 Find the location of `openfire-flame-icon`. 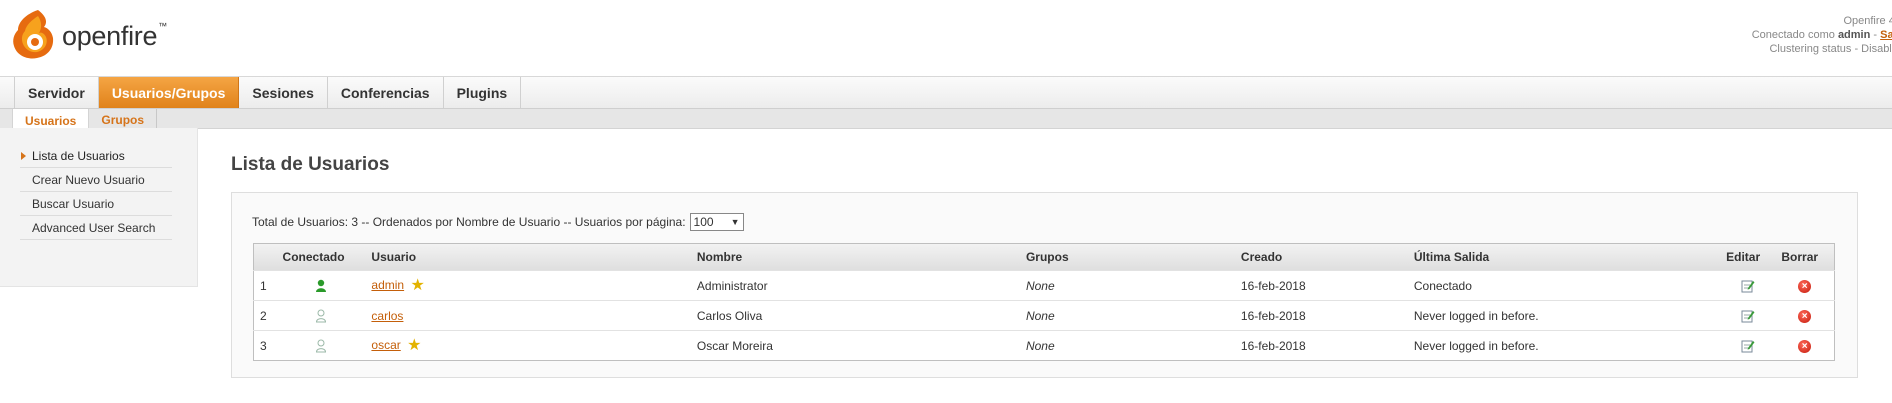

openfire-flame-icon is located at coordinates (33, 34).